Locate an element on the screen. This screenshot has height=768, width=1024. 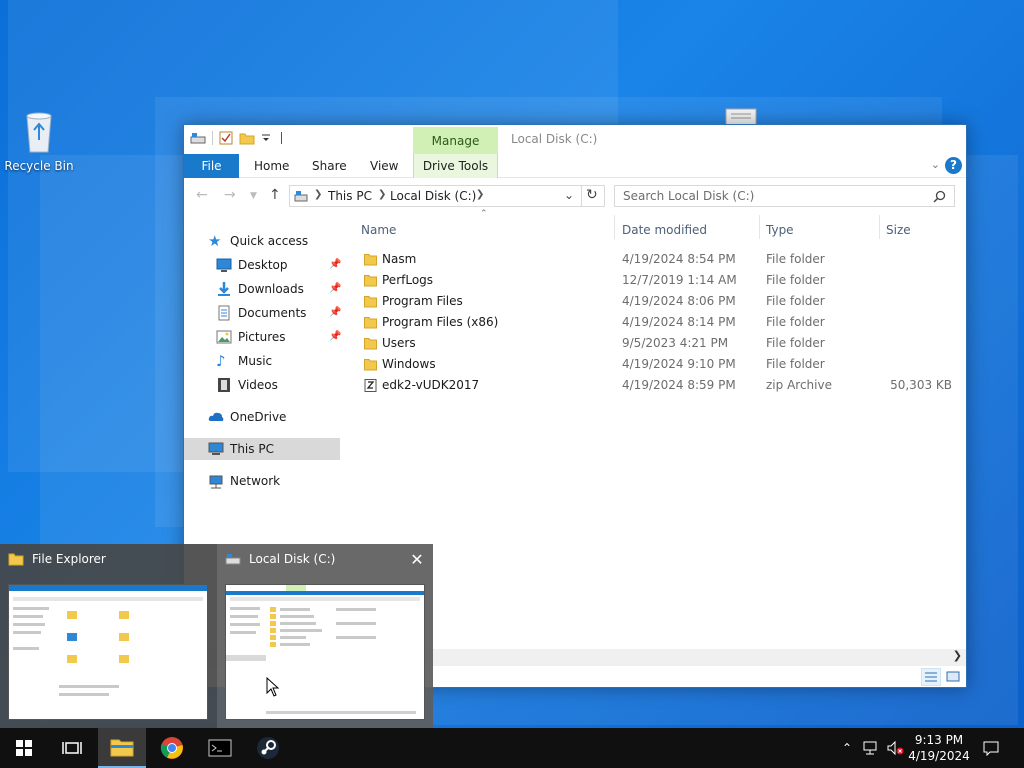
tab-drive-tools: Drive Tools is located at coordinates (455, 166).